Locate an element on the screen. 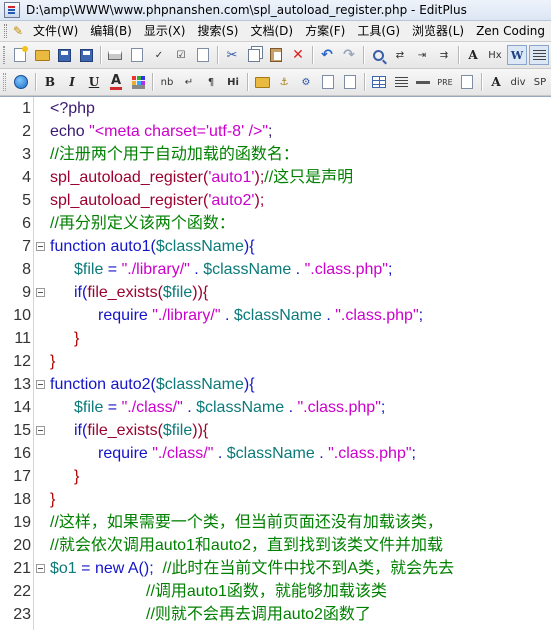 The image size is (551, 630). font-color-button: A is located at coordinates (116, 82).